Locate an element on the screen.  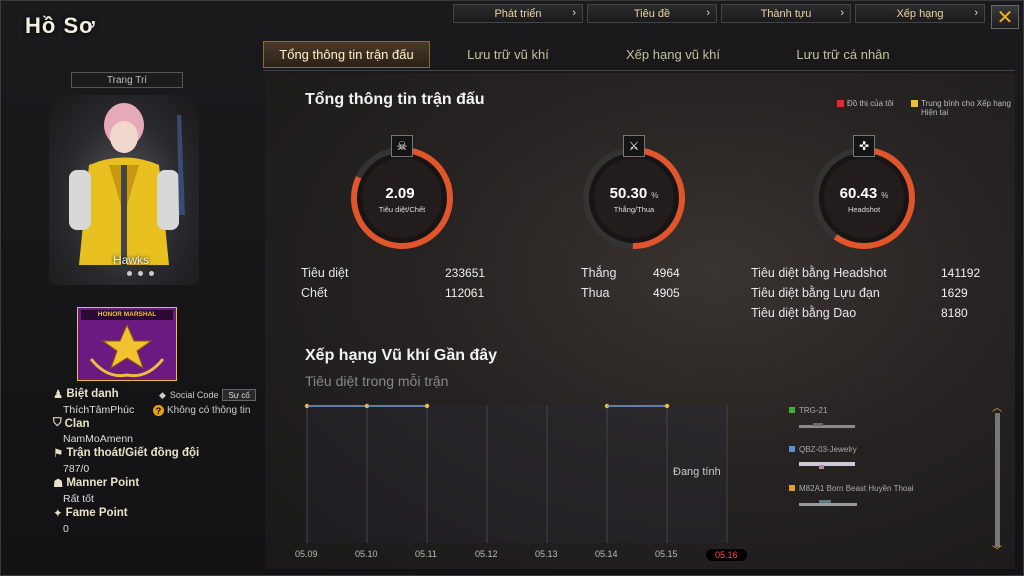
close-icon: ✕ is located at coordinates (1005, 17).